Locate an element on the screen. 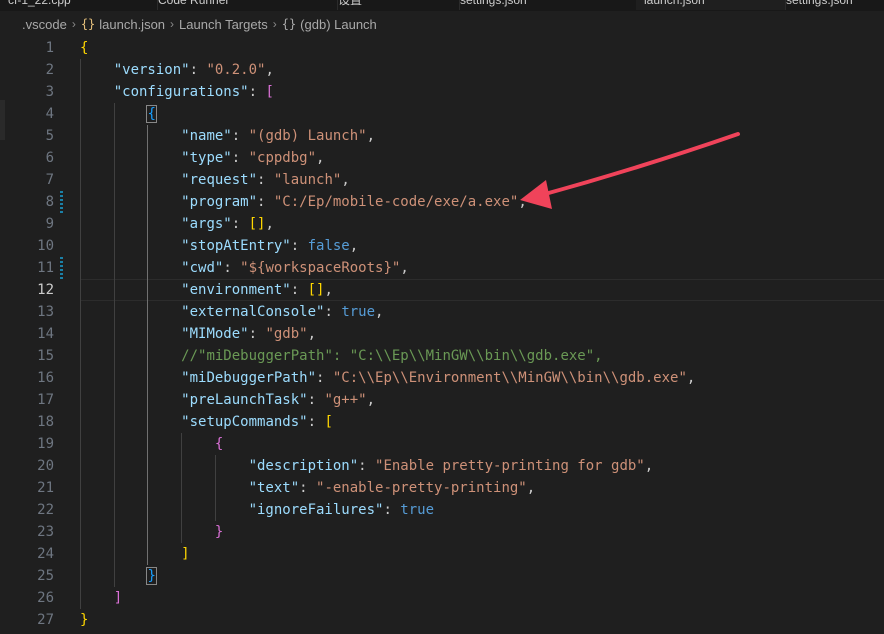 This screenshot has width=884, height=634. code-line: 7 "request": "launch", is located at coordinates (442, 180).